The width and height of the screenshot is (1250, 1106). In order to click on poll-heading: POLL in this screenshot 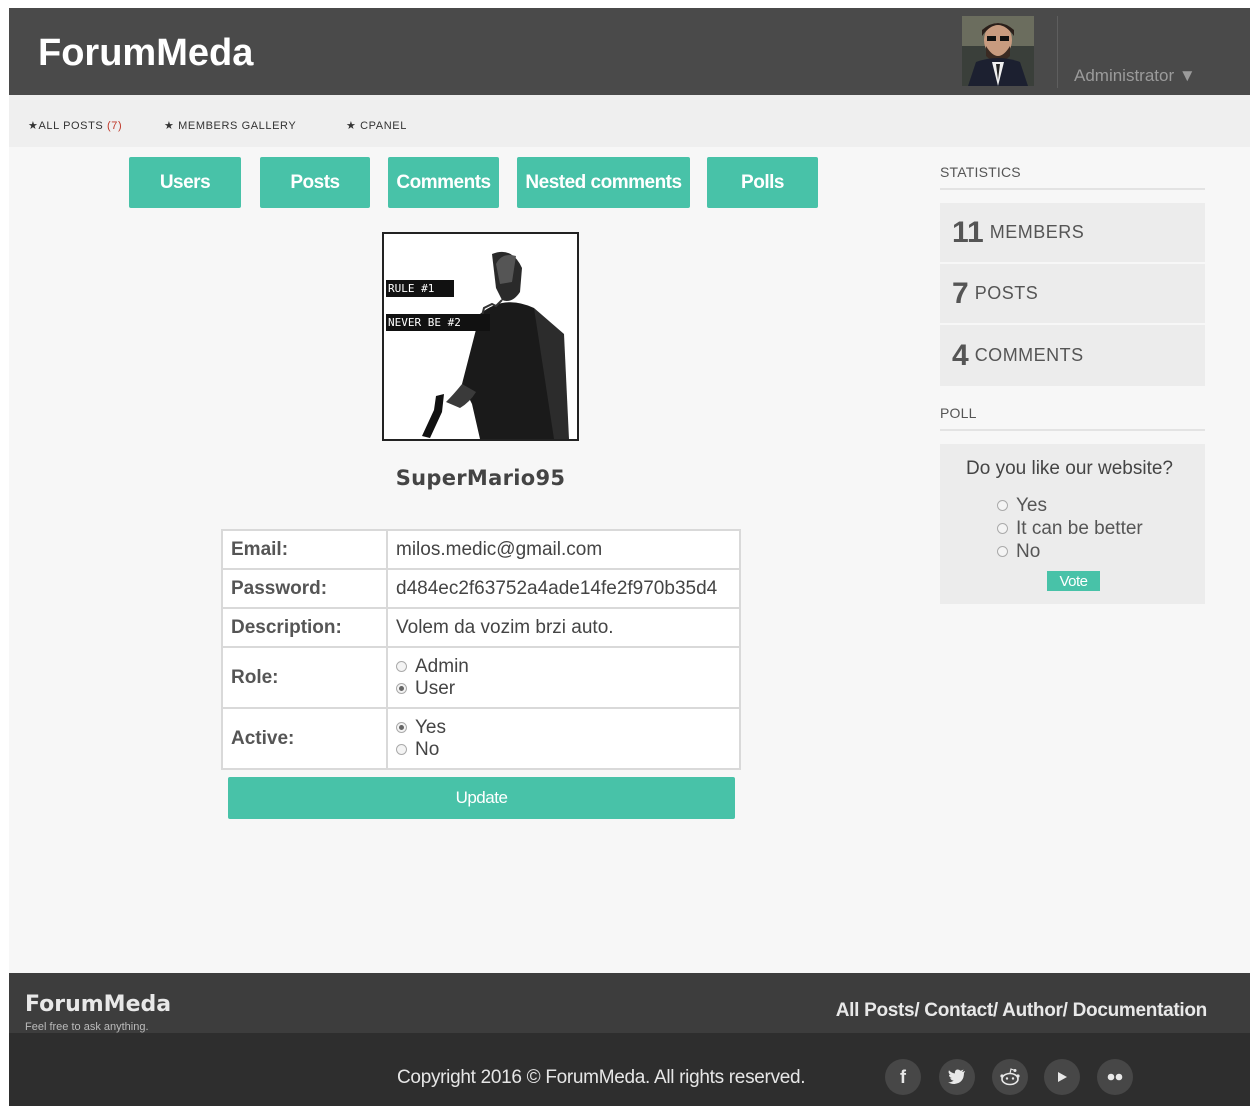, I will do `click(1072, 418)`.